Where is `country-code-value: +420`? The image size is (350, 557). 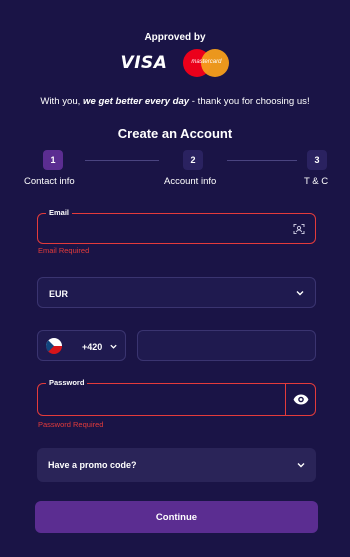
country-code-value: +420 is located at coordinates (92, 347).